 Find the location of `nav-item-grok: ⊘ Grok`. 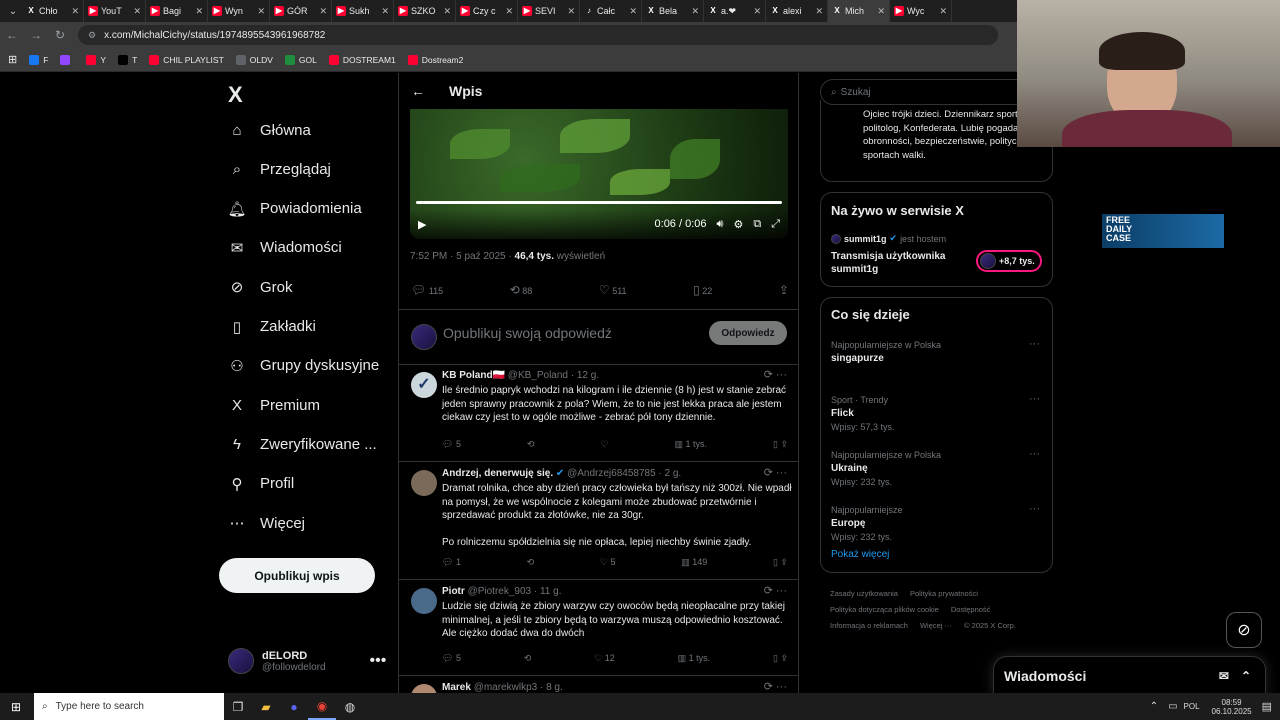

nav-item-grok: ⊘ Grok is located at coordinates (260, 287).